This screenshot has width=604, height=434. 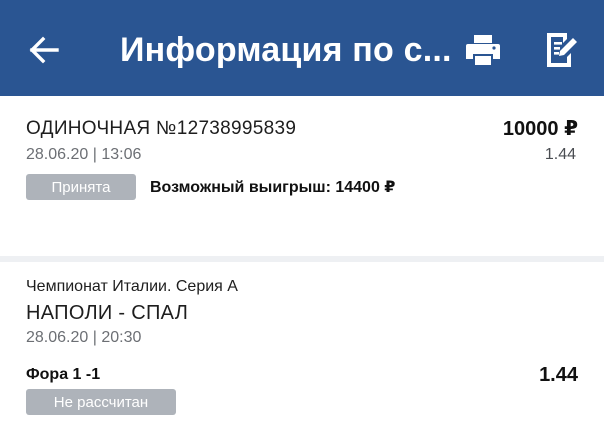 What do you see at coordinates (132, 286) in the screenshot?
I see `event-league: Чемпионат Италии. Серия А` at bounding box center [132, 286].